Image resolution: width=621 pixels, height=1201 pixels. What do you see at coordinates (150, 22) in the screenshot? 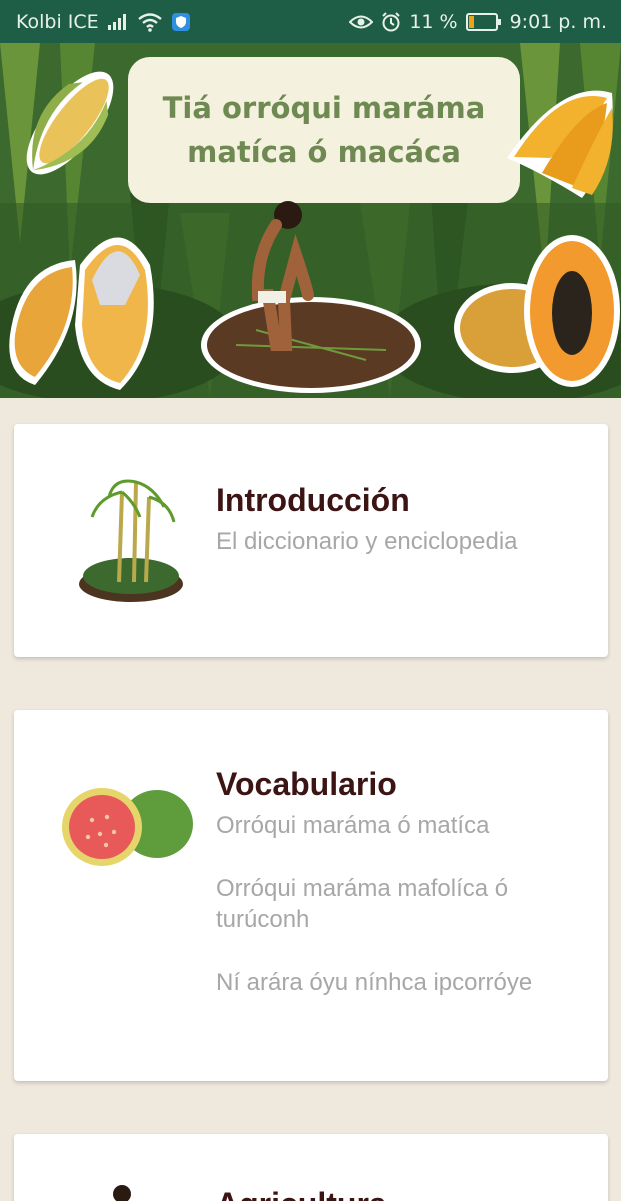
I see `wifi-icon` at bounding box center [150, 22].